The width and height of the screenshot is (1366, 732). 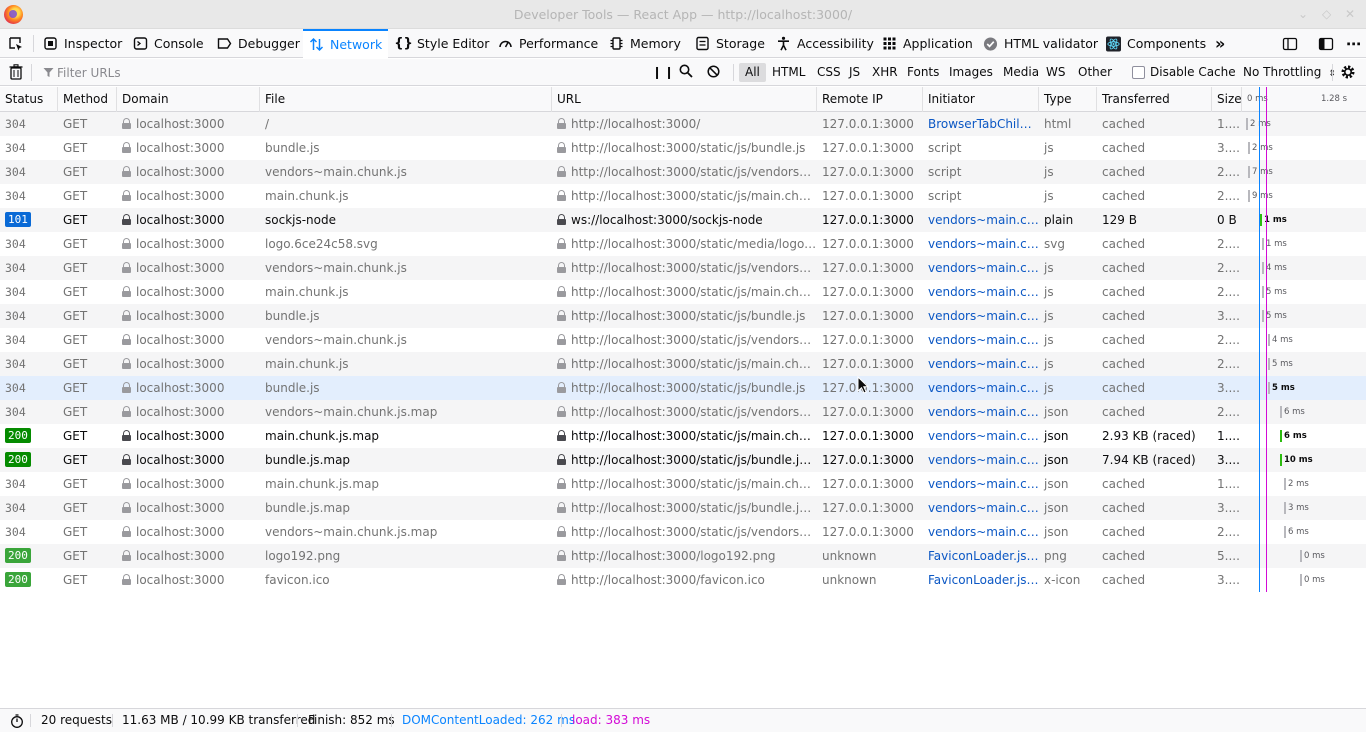 I want to click on more-tools-button: », so click(x=1220, y=43).